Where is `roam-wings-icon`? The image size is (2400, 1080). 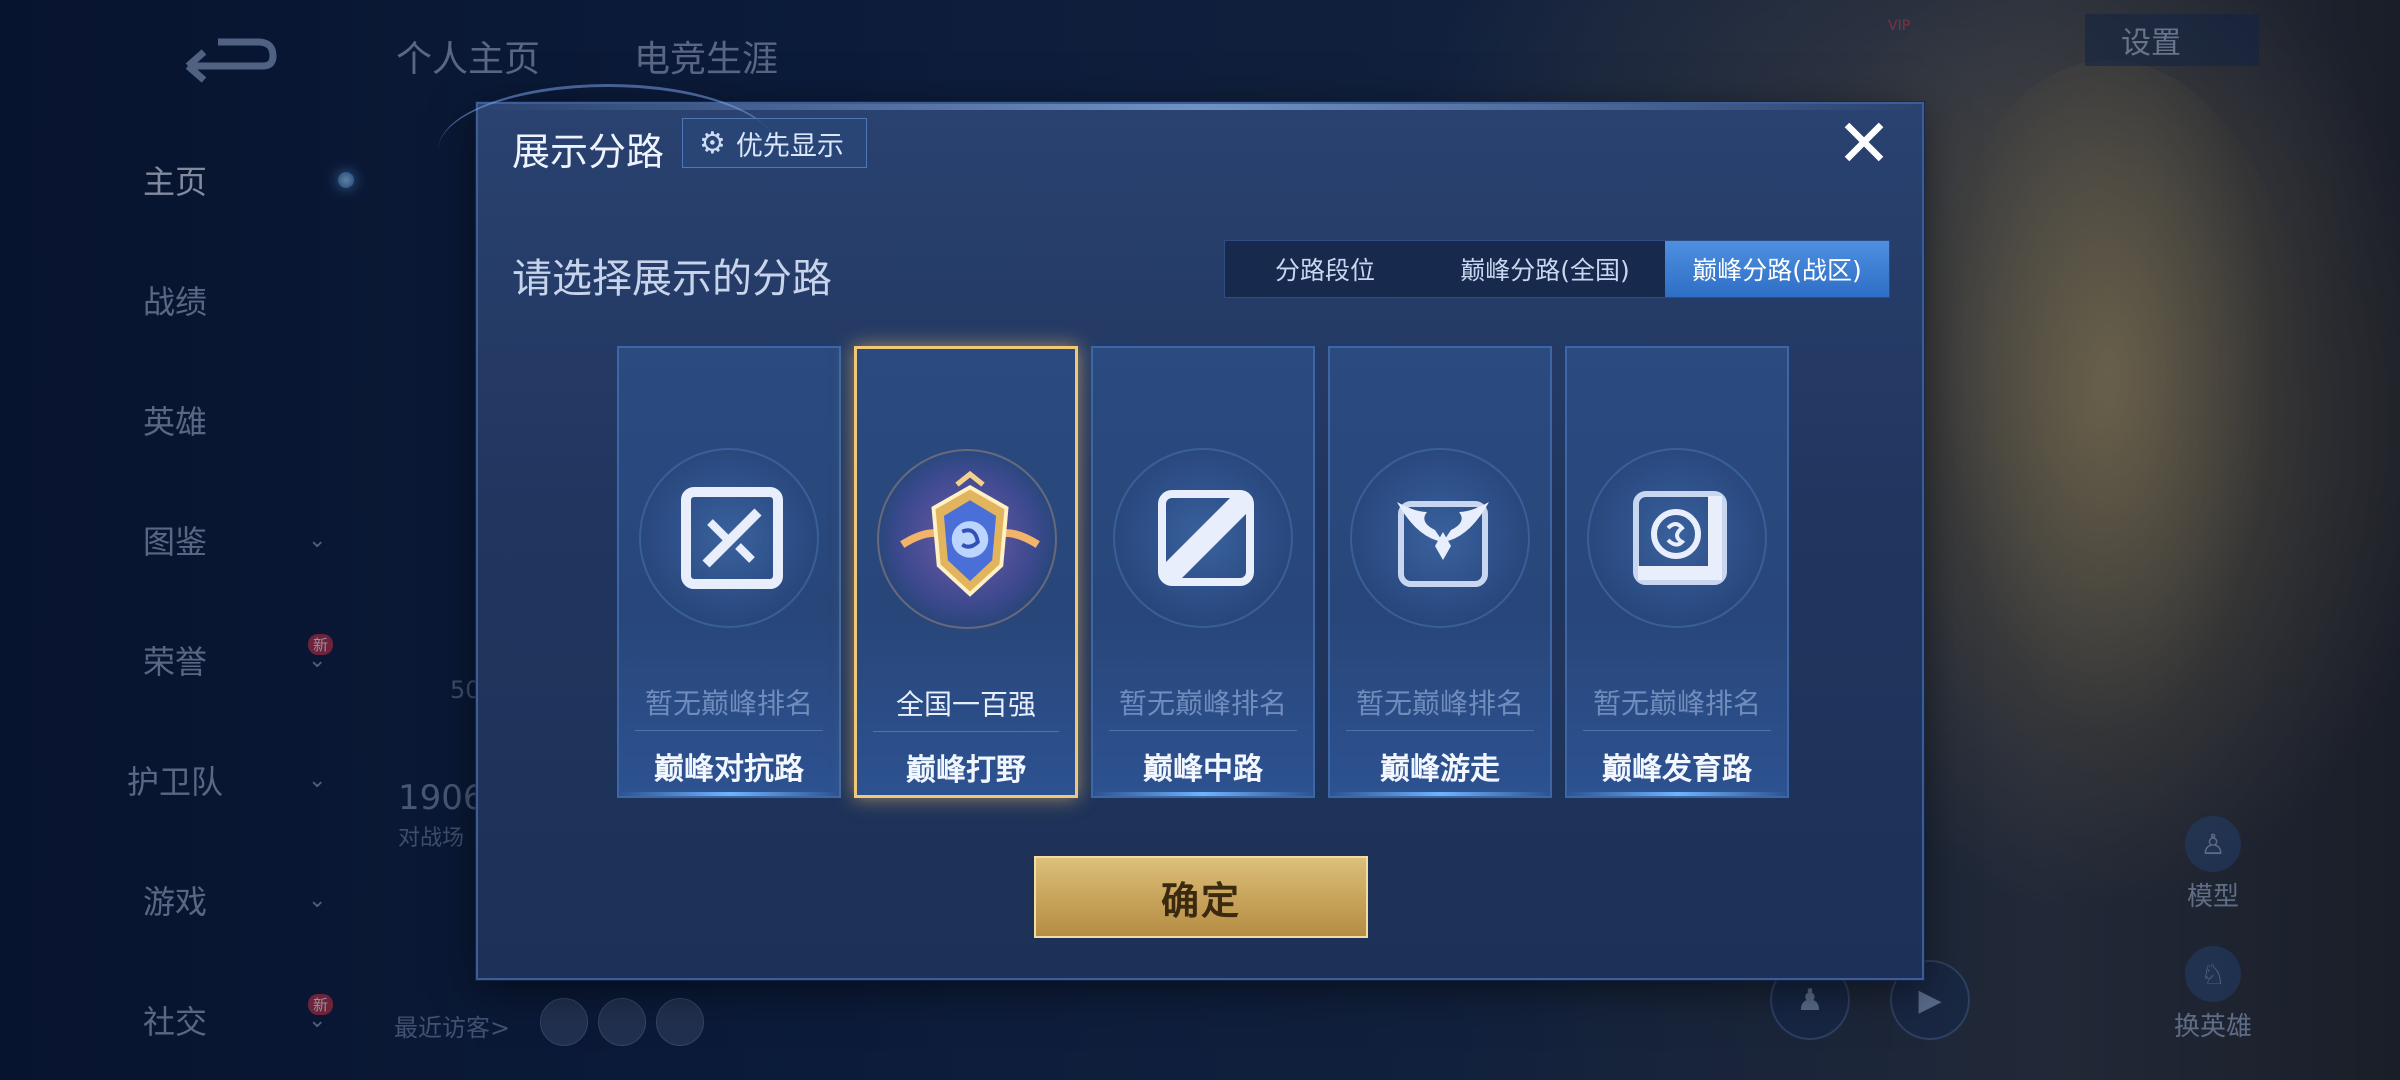 roam-wings-icon is located at coordinates (1443, 544).